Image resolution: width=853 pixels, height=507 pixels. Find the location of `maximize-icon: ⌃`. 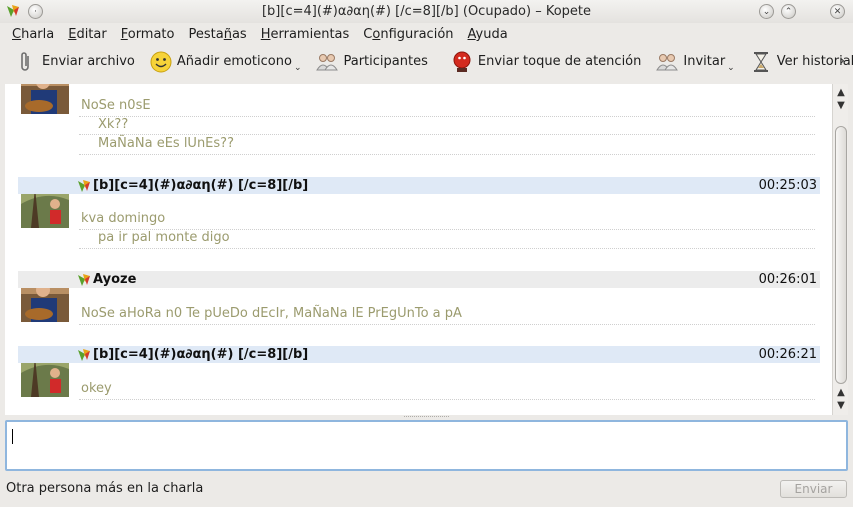

maximize-icon: ⌃ is located at coordinates (788, 11).